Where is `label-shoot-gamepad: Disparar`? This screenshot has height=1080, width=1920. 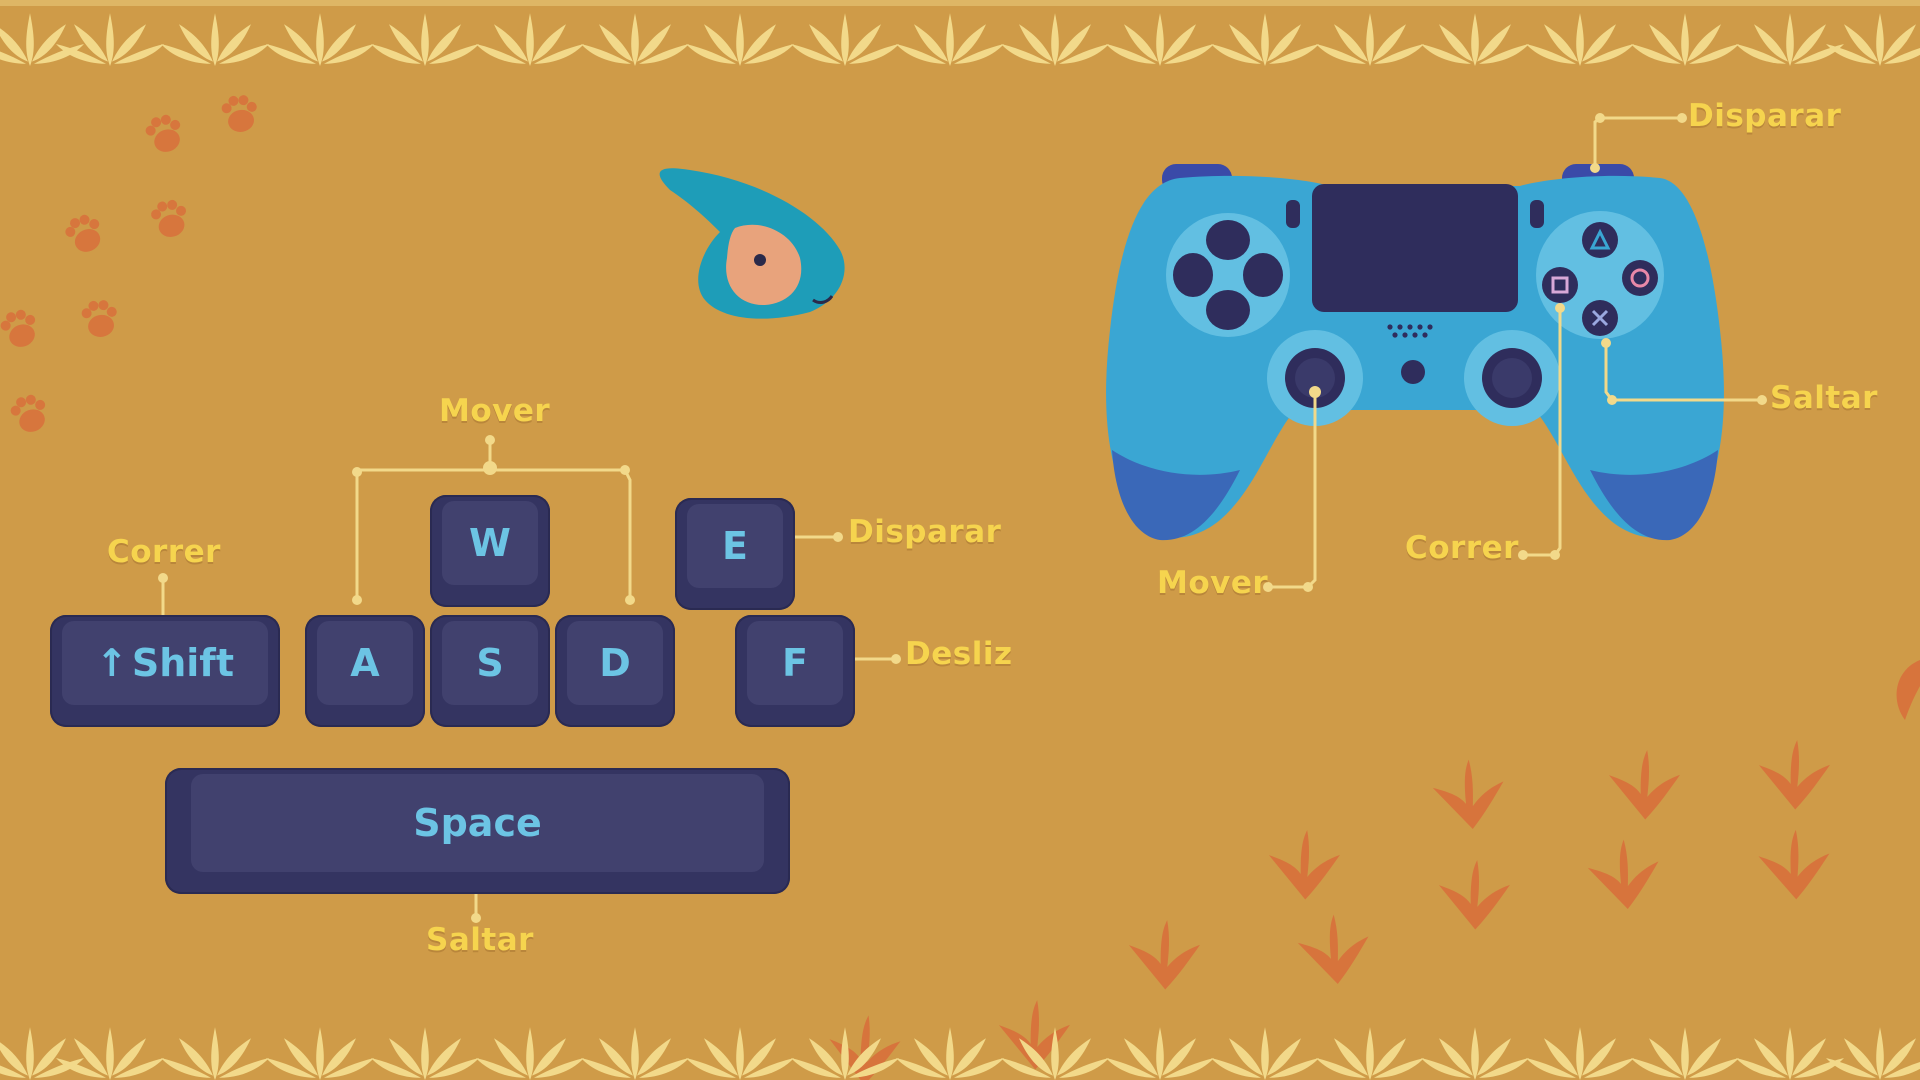
label-shoot-gamepad: Disparar is located at coordinates (1765, 116).